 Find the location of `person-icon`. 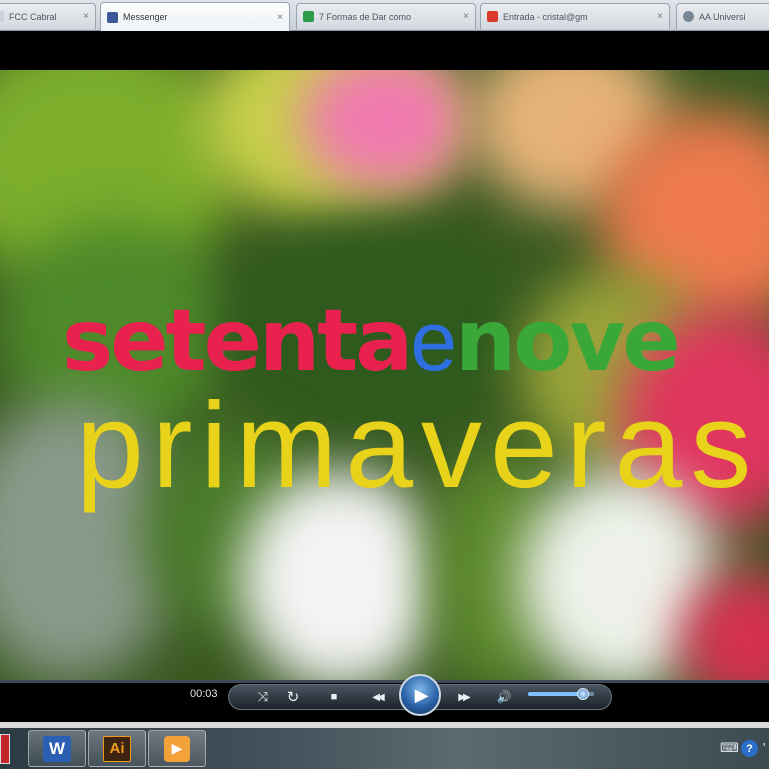

person-icon is located at coordinates (688, 16).